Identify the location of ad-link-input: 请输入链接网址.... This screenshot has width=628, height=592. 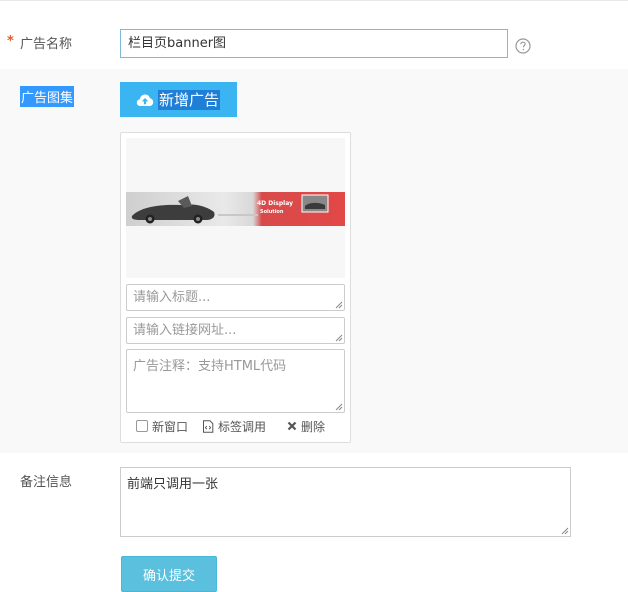
(235, 330).